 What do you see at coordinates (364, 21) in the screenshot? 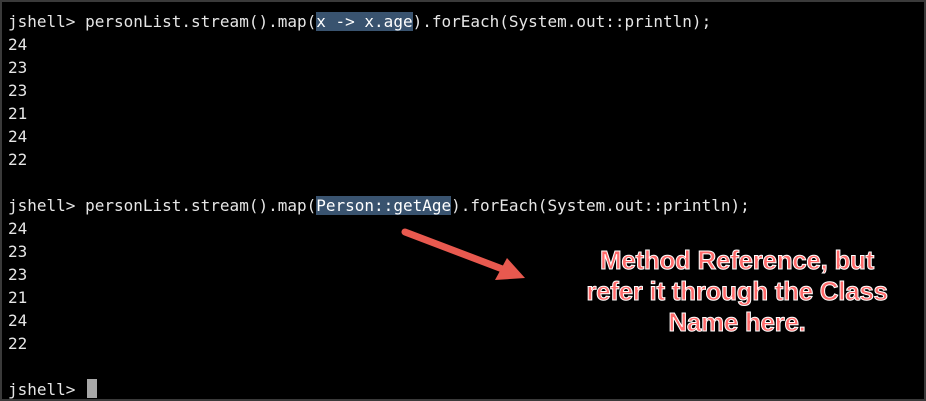
I see `selected-text-lambda: x -> x.age` at bounding box center [364, 21].